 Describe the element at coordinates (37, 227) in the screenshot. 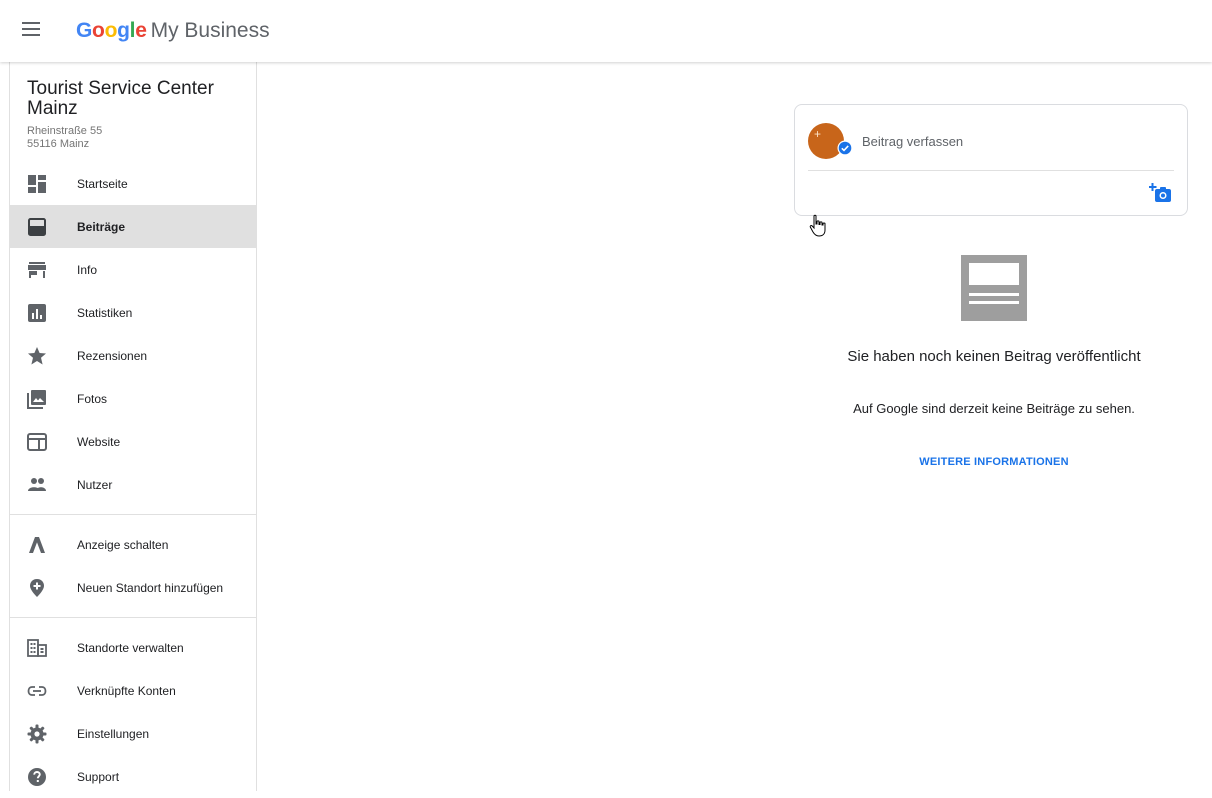

I see `posts-icon` at that location.